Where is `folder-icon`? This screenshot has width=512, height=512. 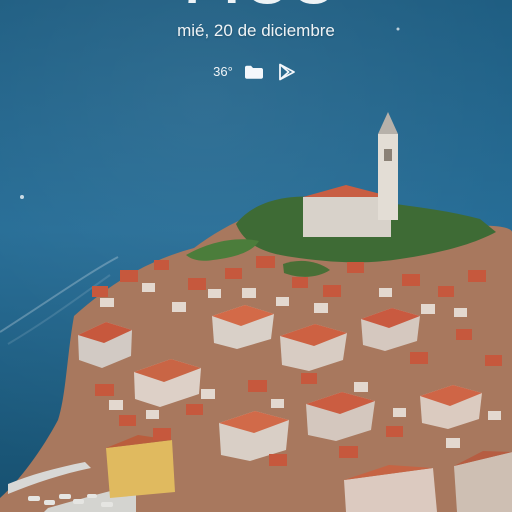 folder-icon is located at coordinates (254, 72).